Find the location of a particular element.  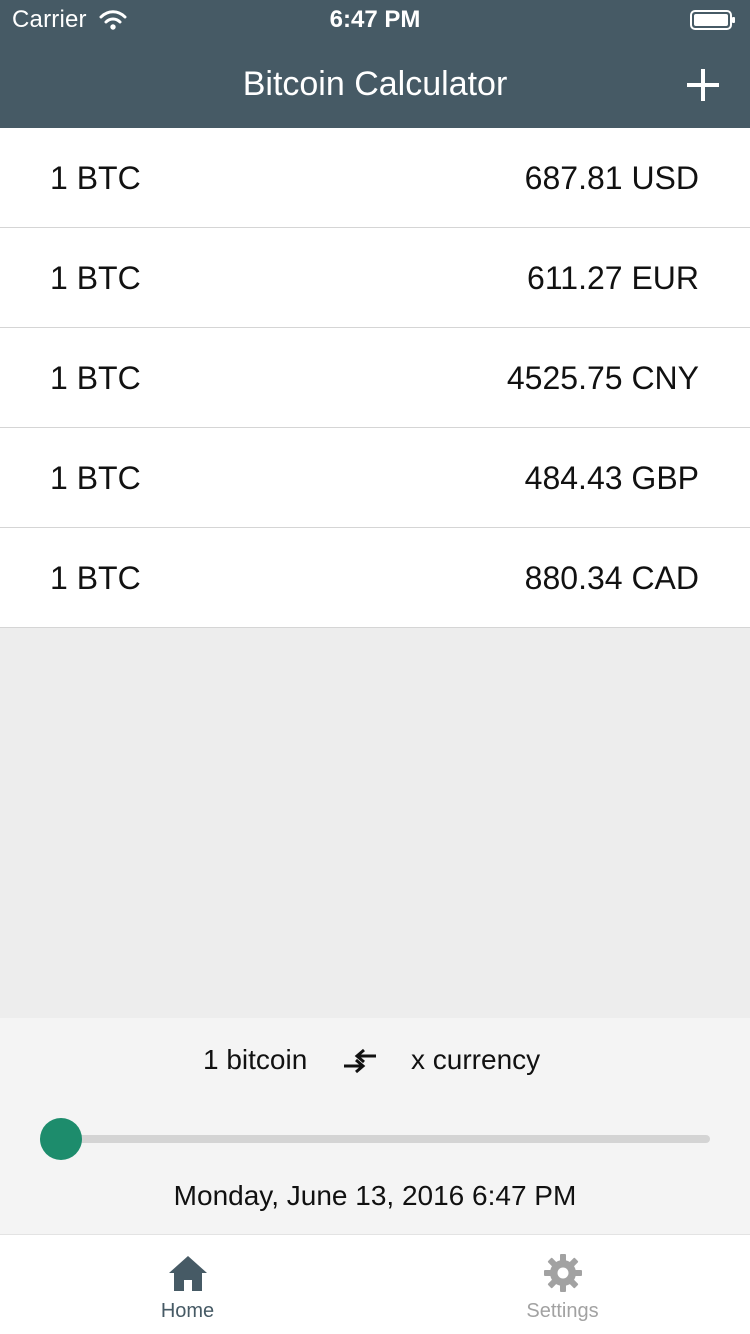

rate-row-cny: 1 BTC 4525.75 CNY is located at coordinates (375, 378).